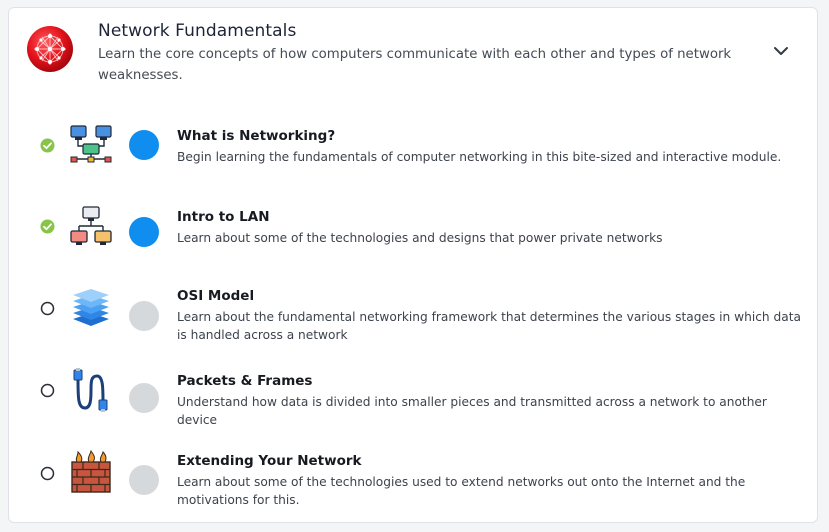 Image resolution: width=829 pixels, height=532 pixels. What do you see at coordinates (781, 51) in the screenshot?
I see `chevron-down-icon` at bounding box center [781, 51].